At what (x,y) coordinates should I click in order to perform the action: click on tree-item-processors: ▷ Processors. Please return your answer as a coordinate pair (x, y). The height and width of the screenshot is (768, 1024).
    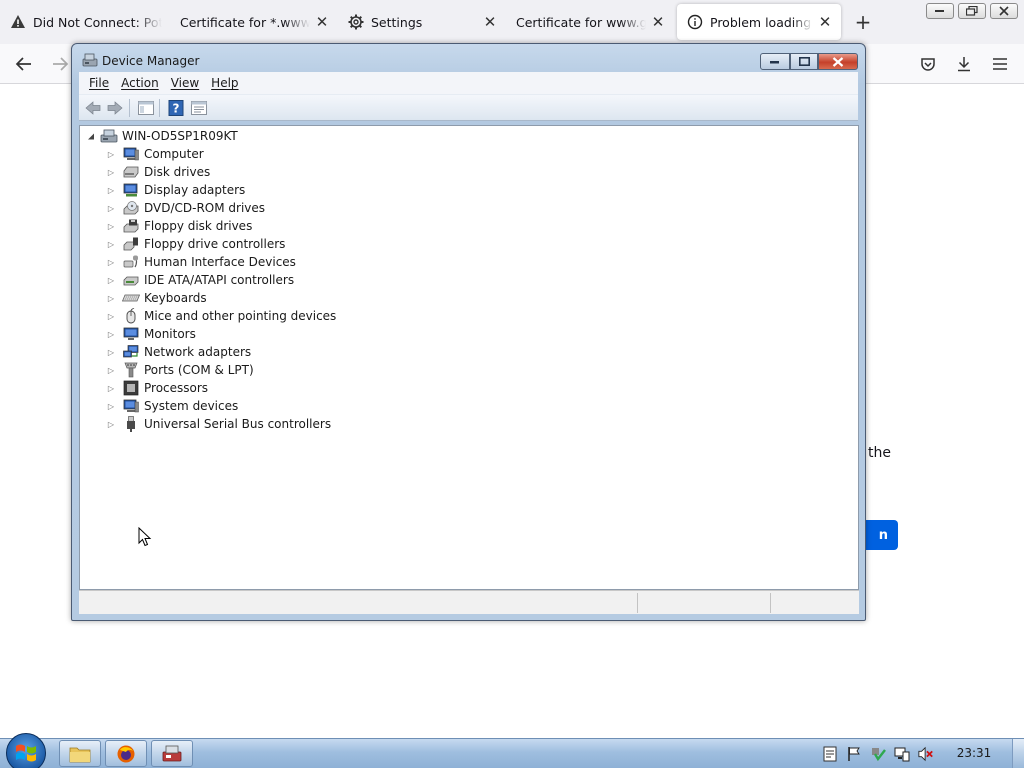
    Looking at the image, I should click on (157, 388).